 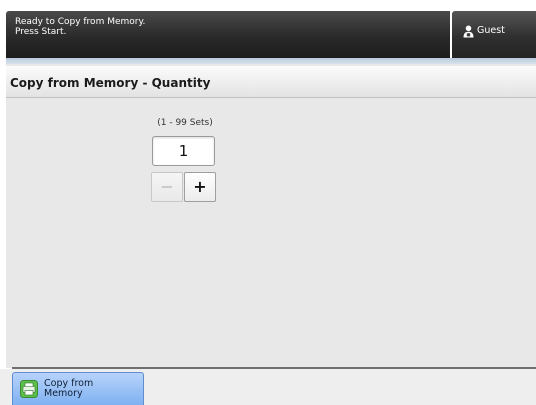 I want to click on user-login-button: Guest, so click(x=494, y=34).